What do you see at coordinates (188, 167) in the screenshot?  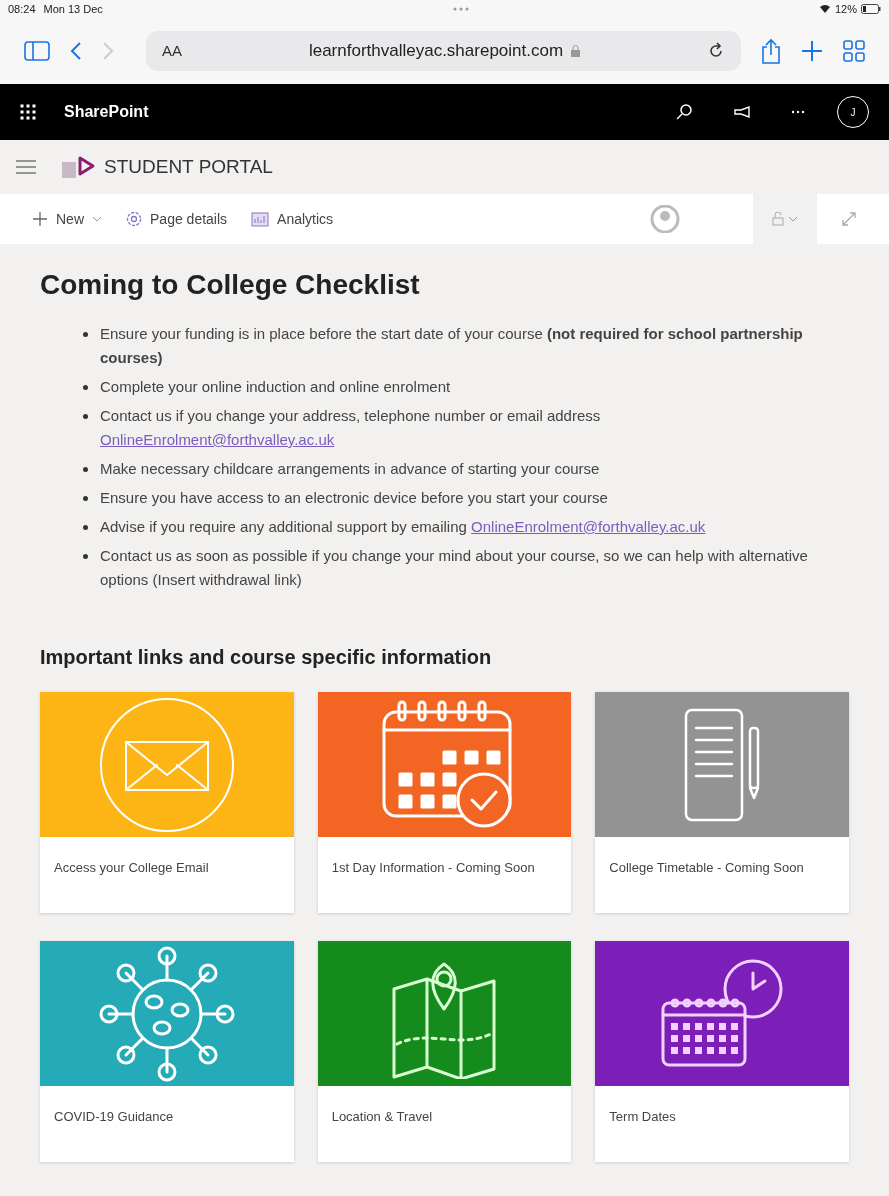 I see `site-title: STUDENT PORTAL` at bounding box center [188, 167].